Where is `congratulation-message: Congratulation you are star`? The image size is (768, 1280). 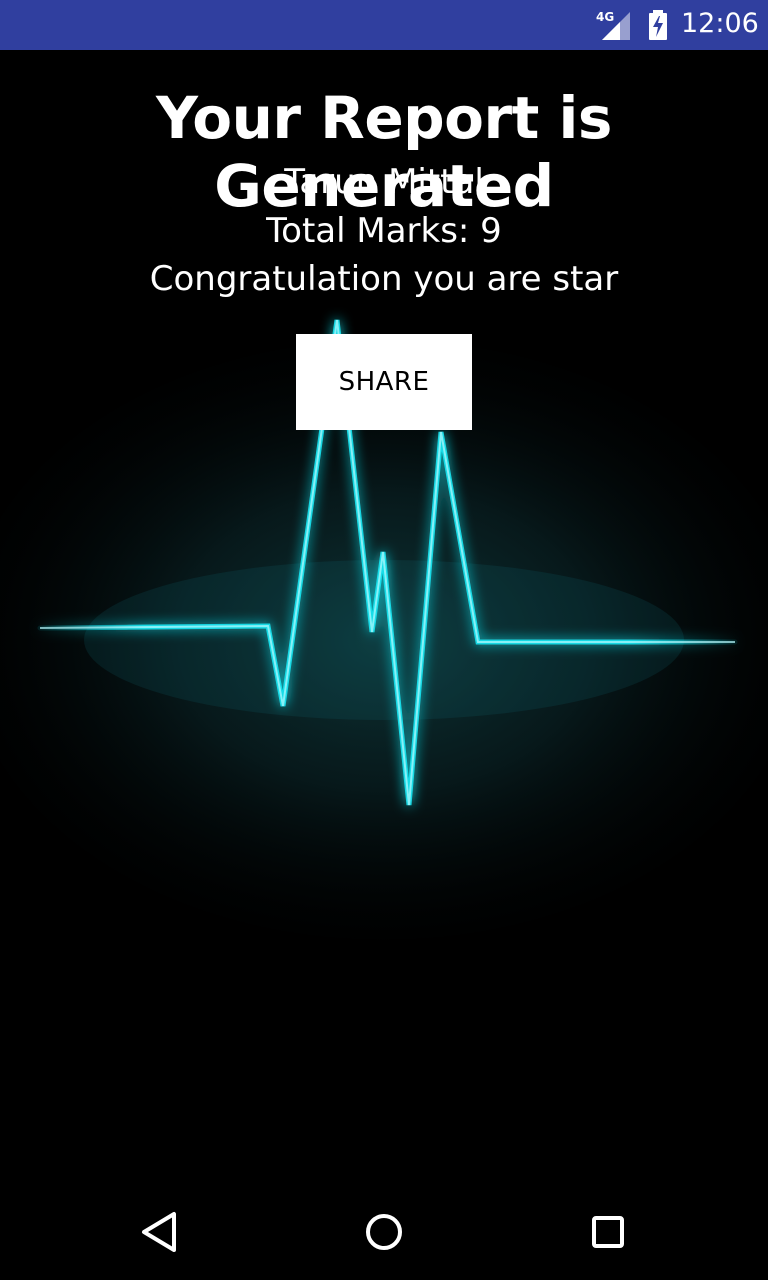 congratulation-message: Congratulation you are star is located at coordinates (384, 279).